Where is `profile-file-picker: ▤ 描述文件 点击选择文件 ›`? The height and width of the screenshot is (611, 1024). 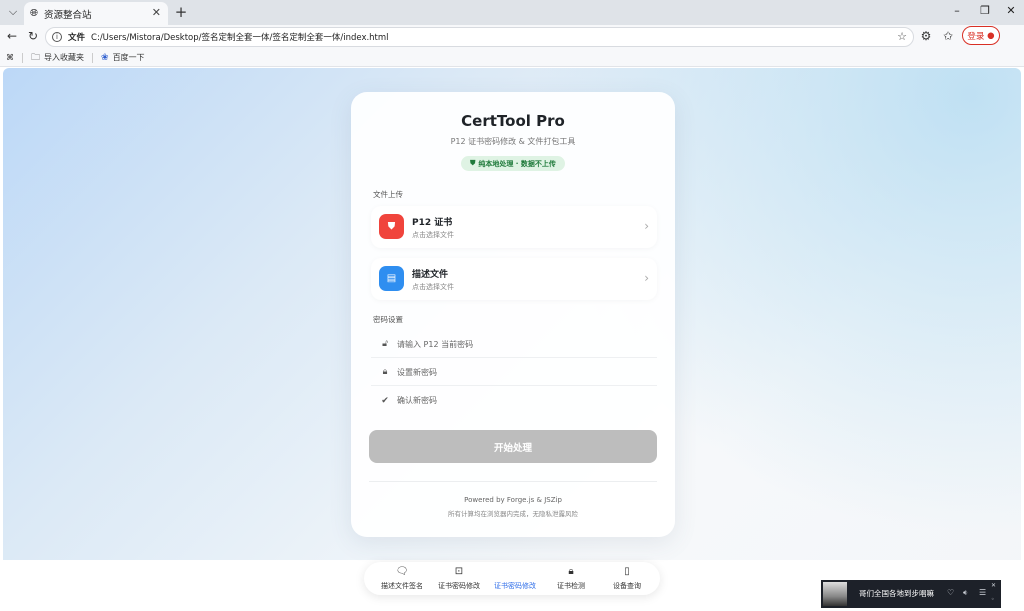 profile-file-picker: ▤ 描述文件 点击选择文件 › is located at coordinates (514, 279).